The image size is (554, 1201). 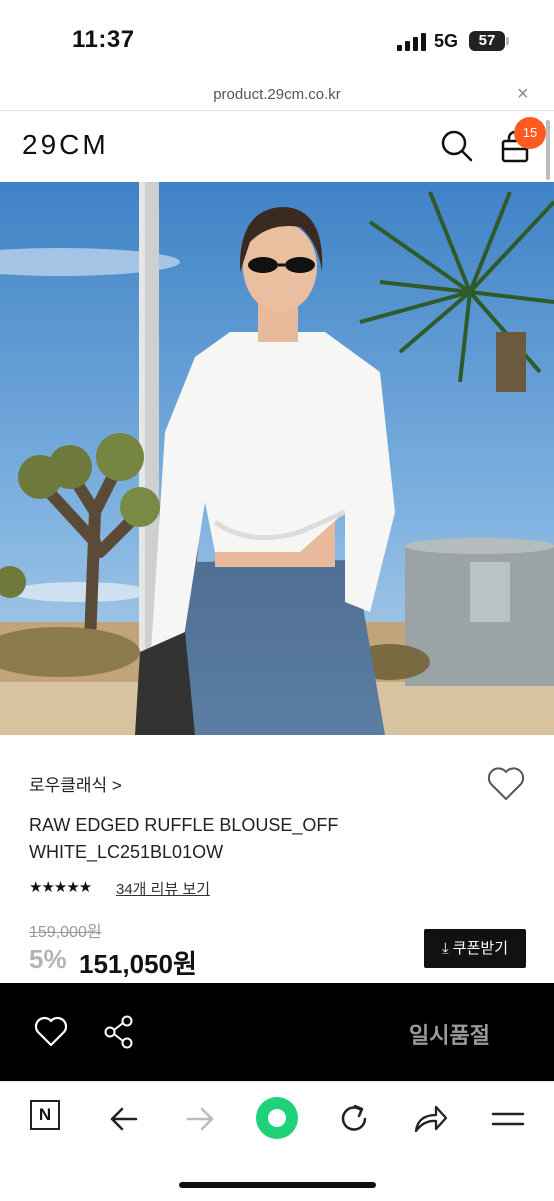 What do you see at coordinates (487, 41) in the screenshot?
I see `battery-icon: 57` at bounding box center [487, 41].